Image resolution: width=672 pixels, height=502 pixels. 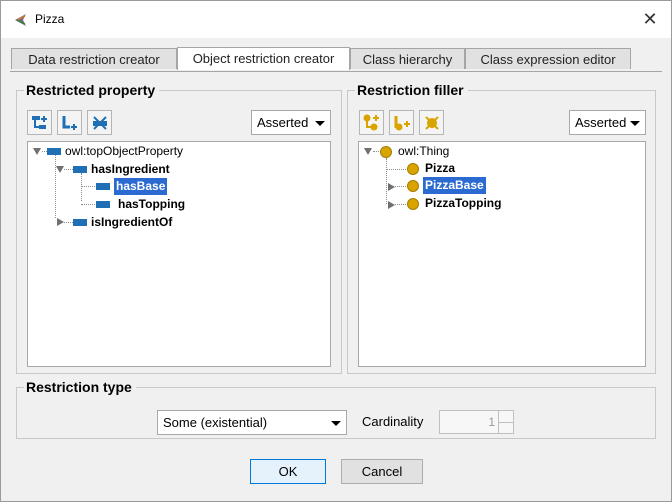 What do you see at coordinates (80, 387) in the screenshot?
I see `restriction-type-legend: Restriction type` at bounding box center [80, 387].